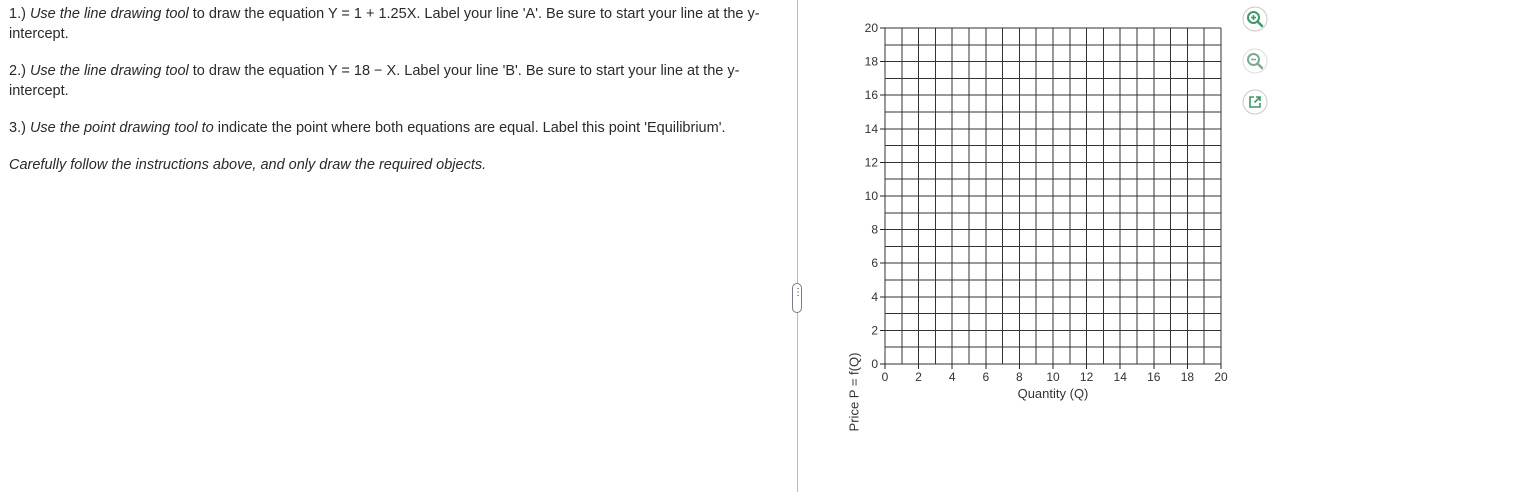  I want to click on y-tick-label: 10, so click(872, 196).